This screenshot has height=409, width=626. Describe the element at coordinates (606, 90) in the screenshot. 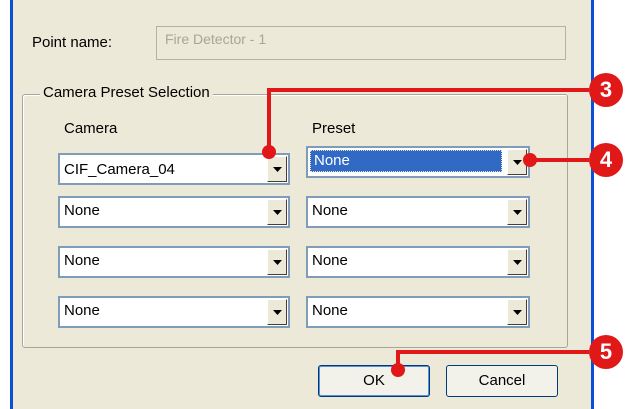

I see `callout-3: 3` at that location.